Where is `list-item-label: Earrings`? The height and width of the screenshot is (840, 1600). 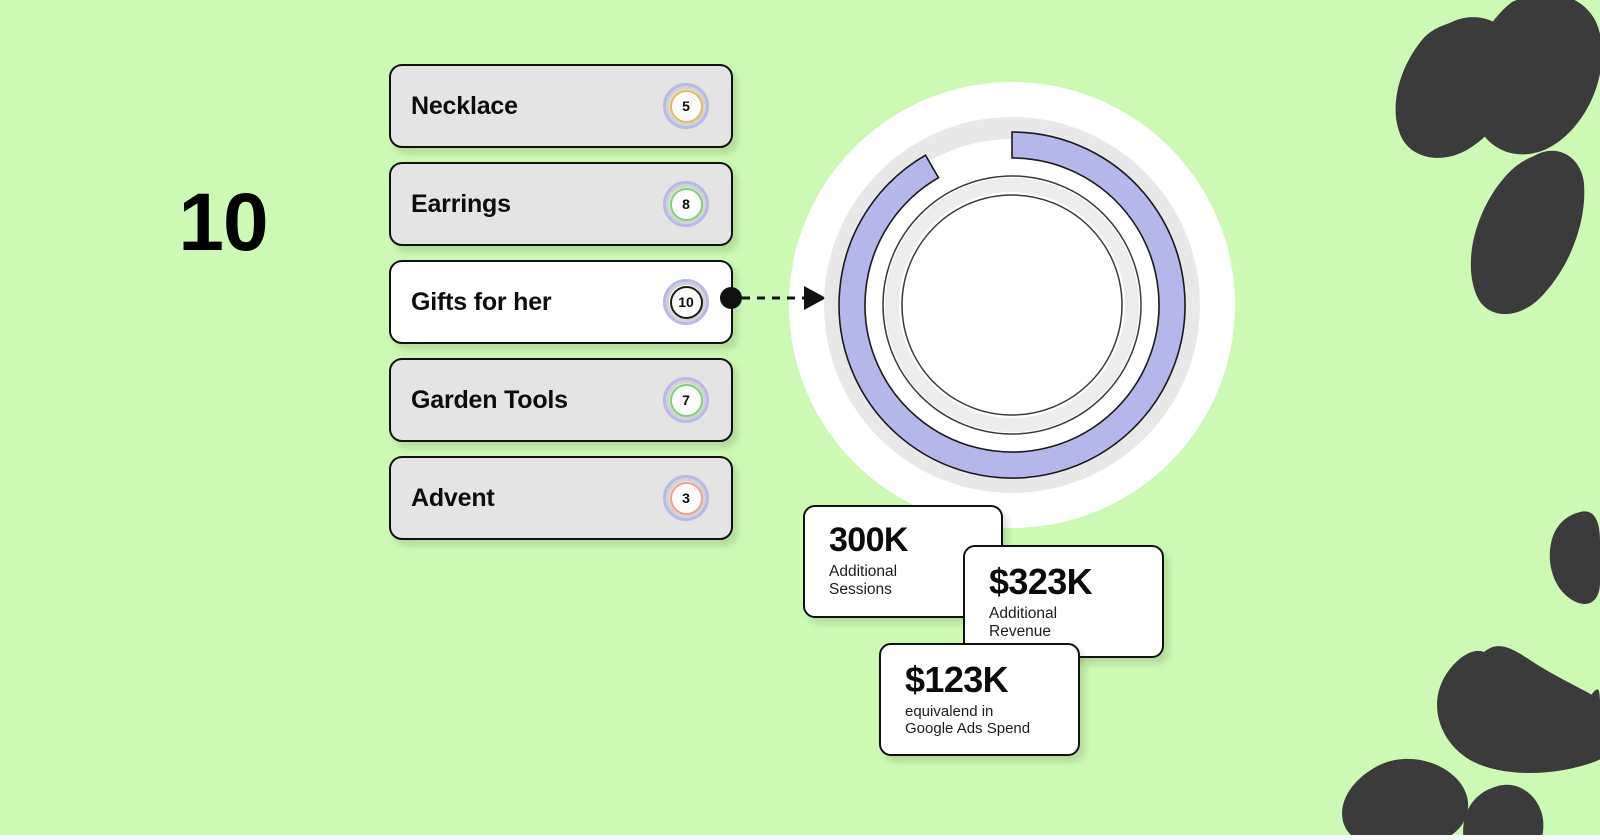 list-item-label: Earrings is located at coordinates (461, 203).